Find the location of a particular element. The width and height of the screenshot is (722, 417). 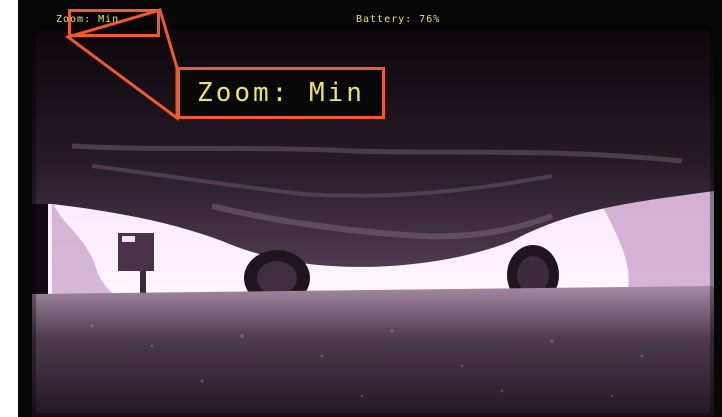

callout-lines is located at coordinates (121, 64).